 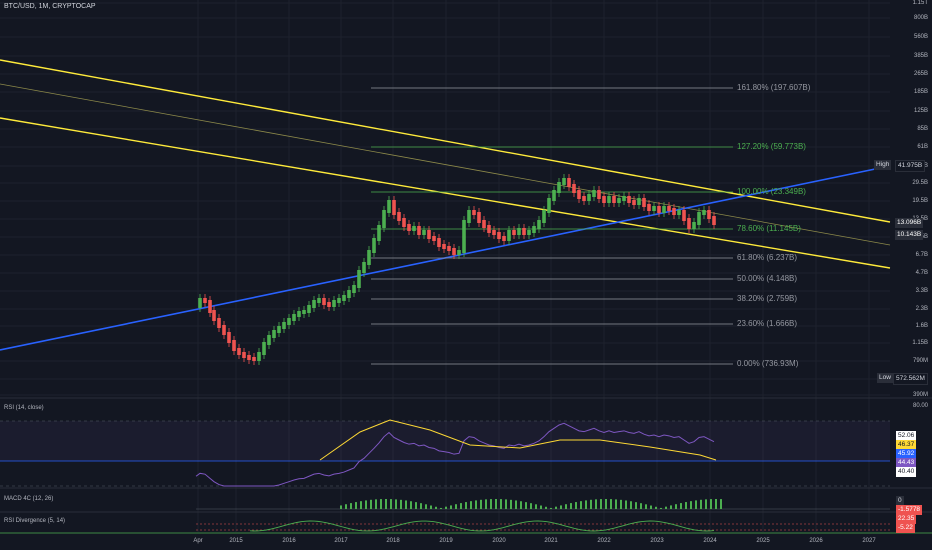 I want to click on time-tick: 2016, so click(x=289, y=541).